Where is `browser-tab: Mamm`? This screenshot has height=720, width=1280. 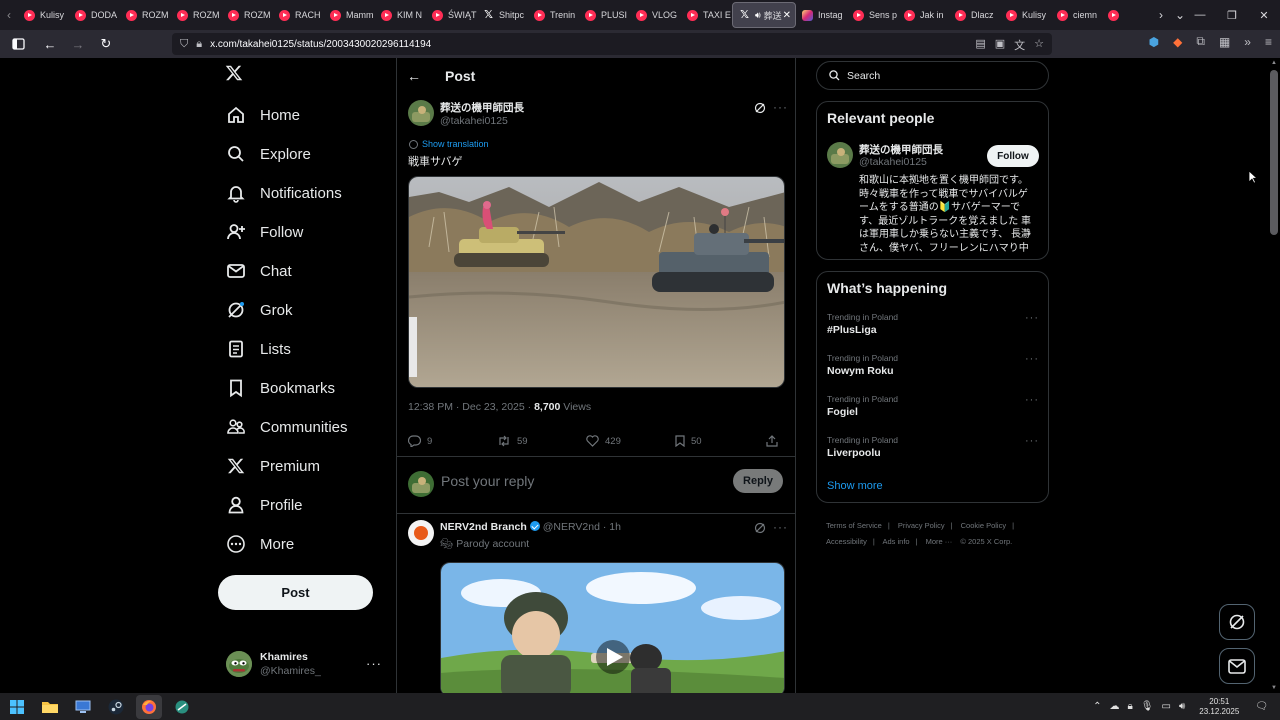
browser-tab: Mamm is located at coordinates (349, 15).